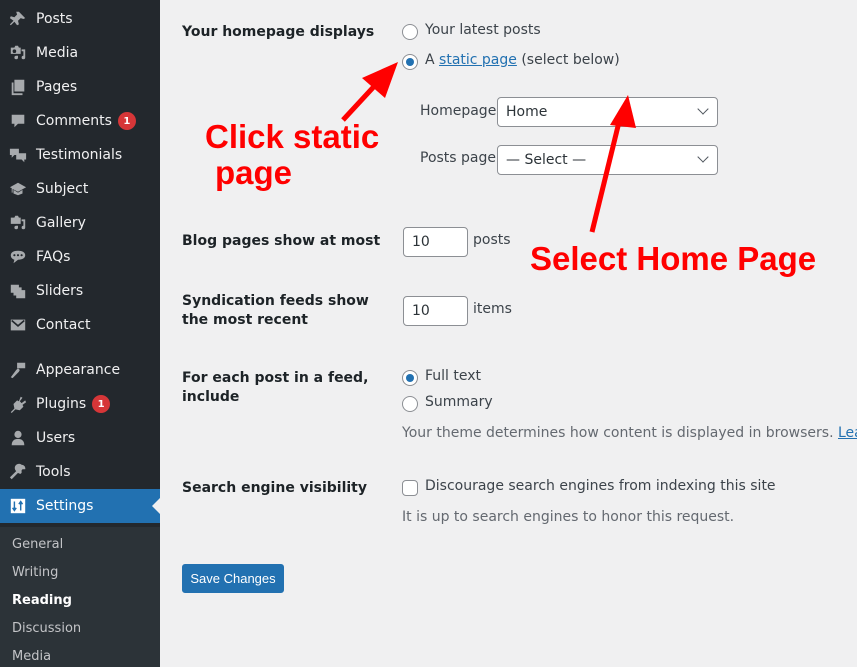  I want to click on wrench-icon, so click(18, 472).